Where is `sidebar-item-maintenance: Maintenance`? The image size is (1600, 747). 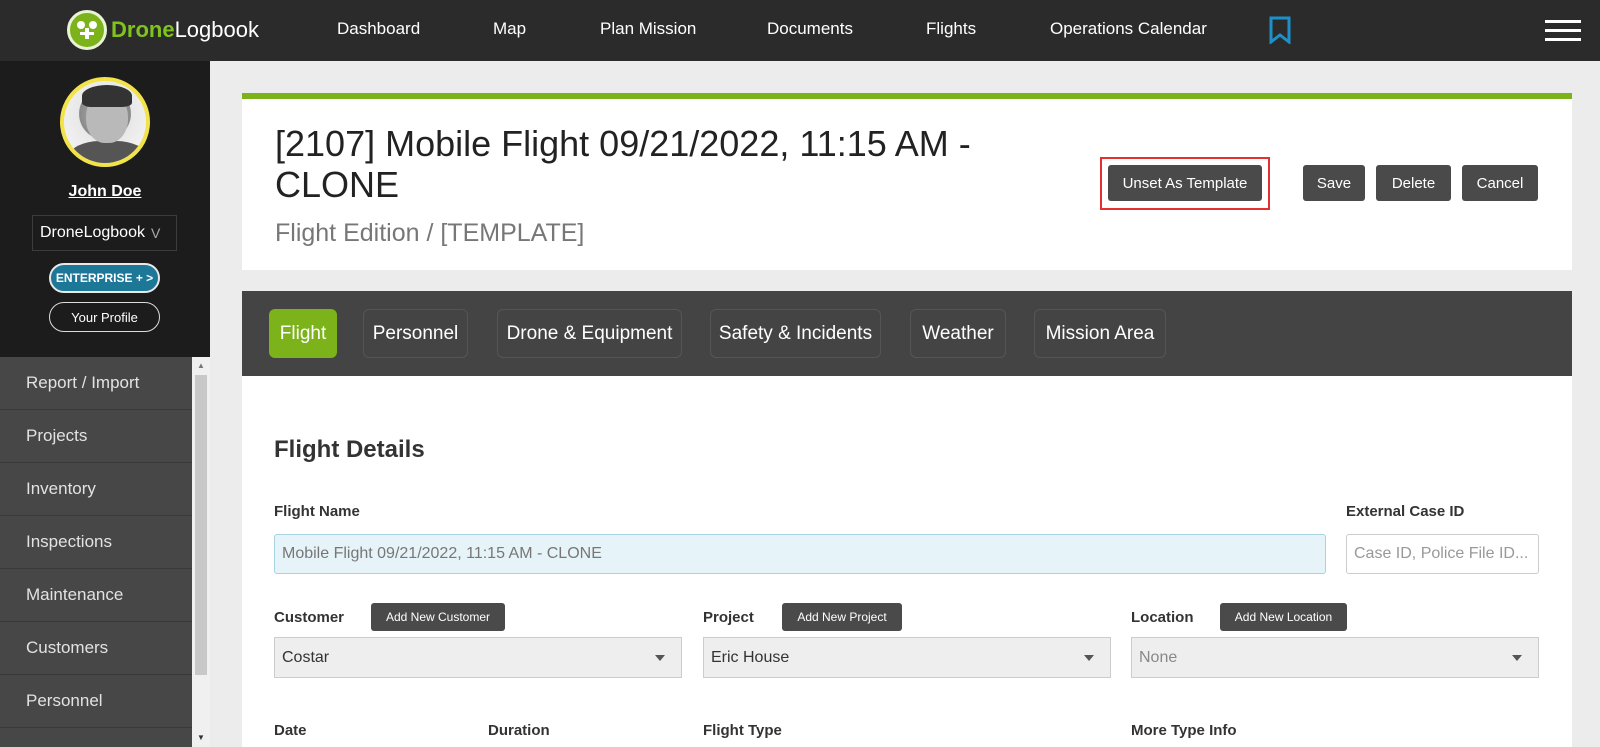
sidebar-item-maintenance: Maintenance is located at coordinates (96, 595).